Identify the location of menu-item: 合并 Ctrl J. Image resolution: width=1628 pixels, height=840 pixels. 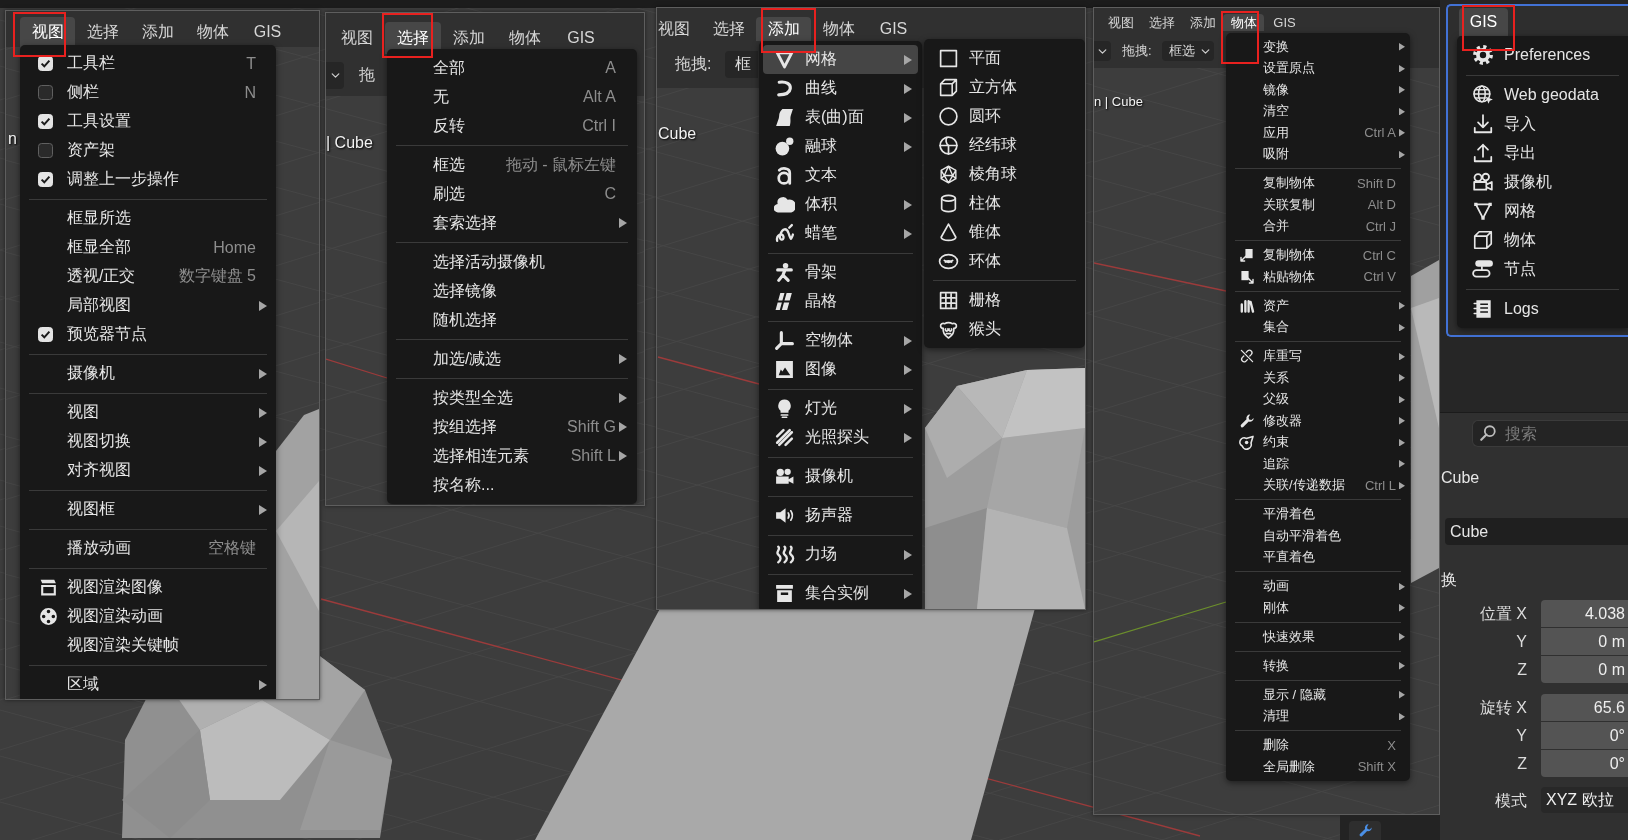
(1318, 226).